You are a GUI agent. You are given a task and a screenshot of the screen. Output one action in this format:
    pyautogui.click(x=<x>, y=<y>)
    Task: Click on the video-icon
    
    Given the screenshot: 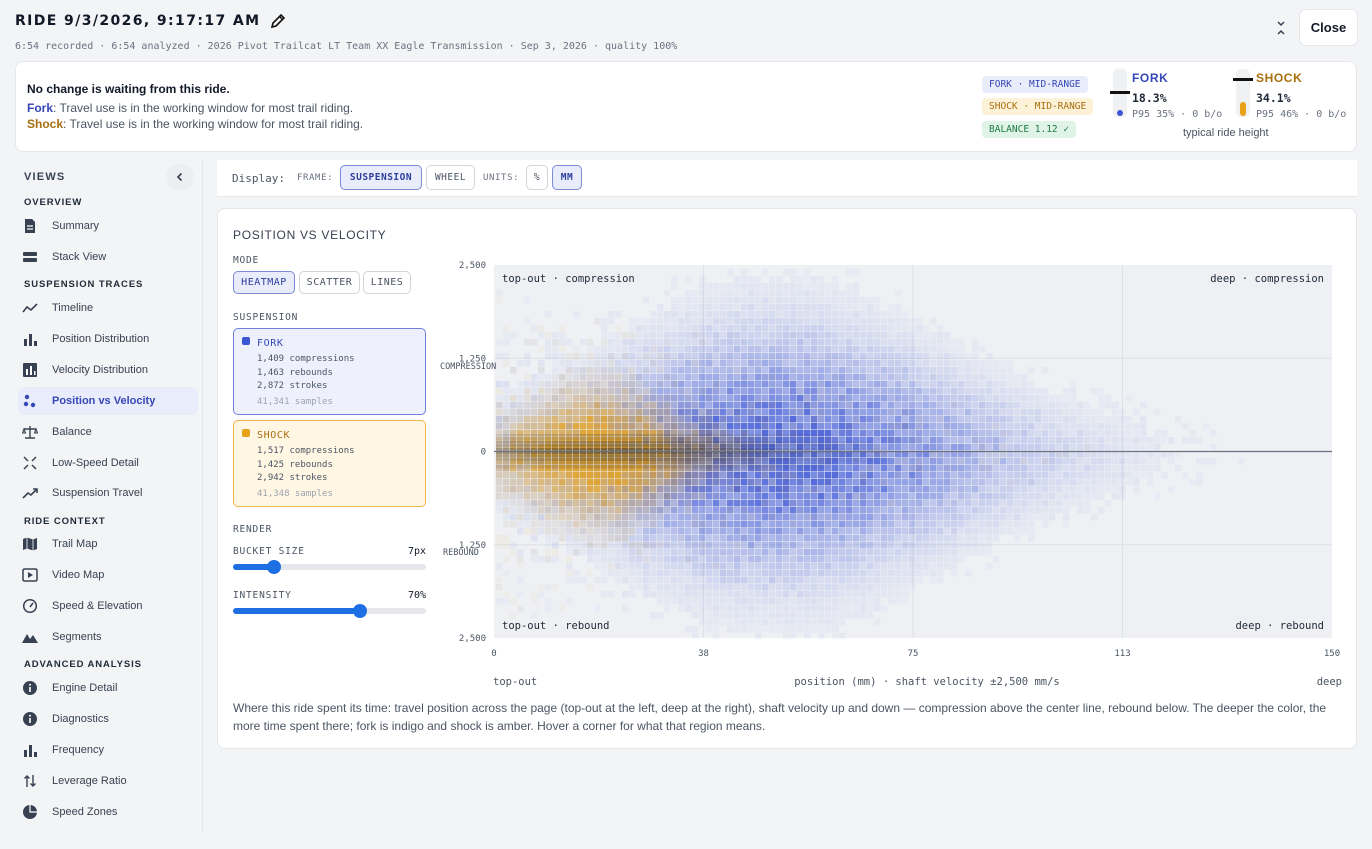 What is the action you would take?
    pyautogui.click(x=30, y=575)
    